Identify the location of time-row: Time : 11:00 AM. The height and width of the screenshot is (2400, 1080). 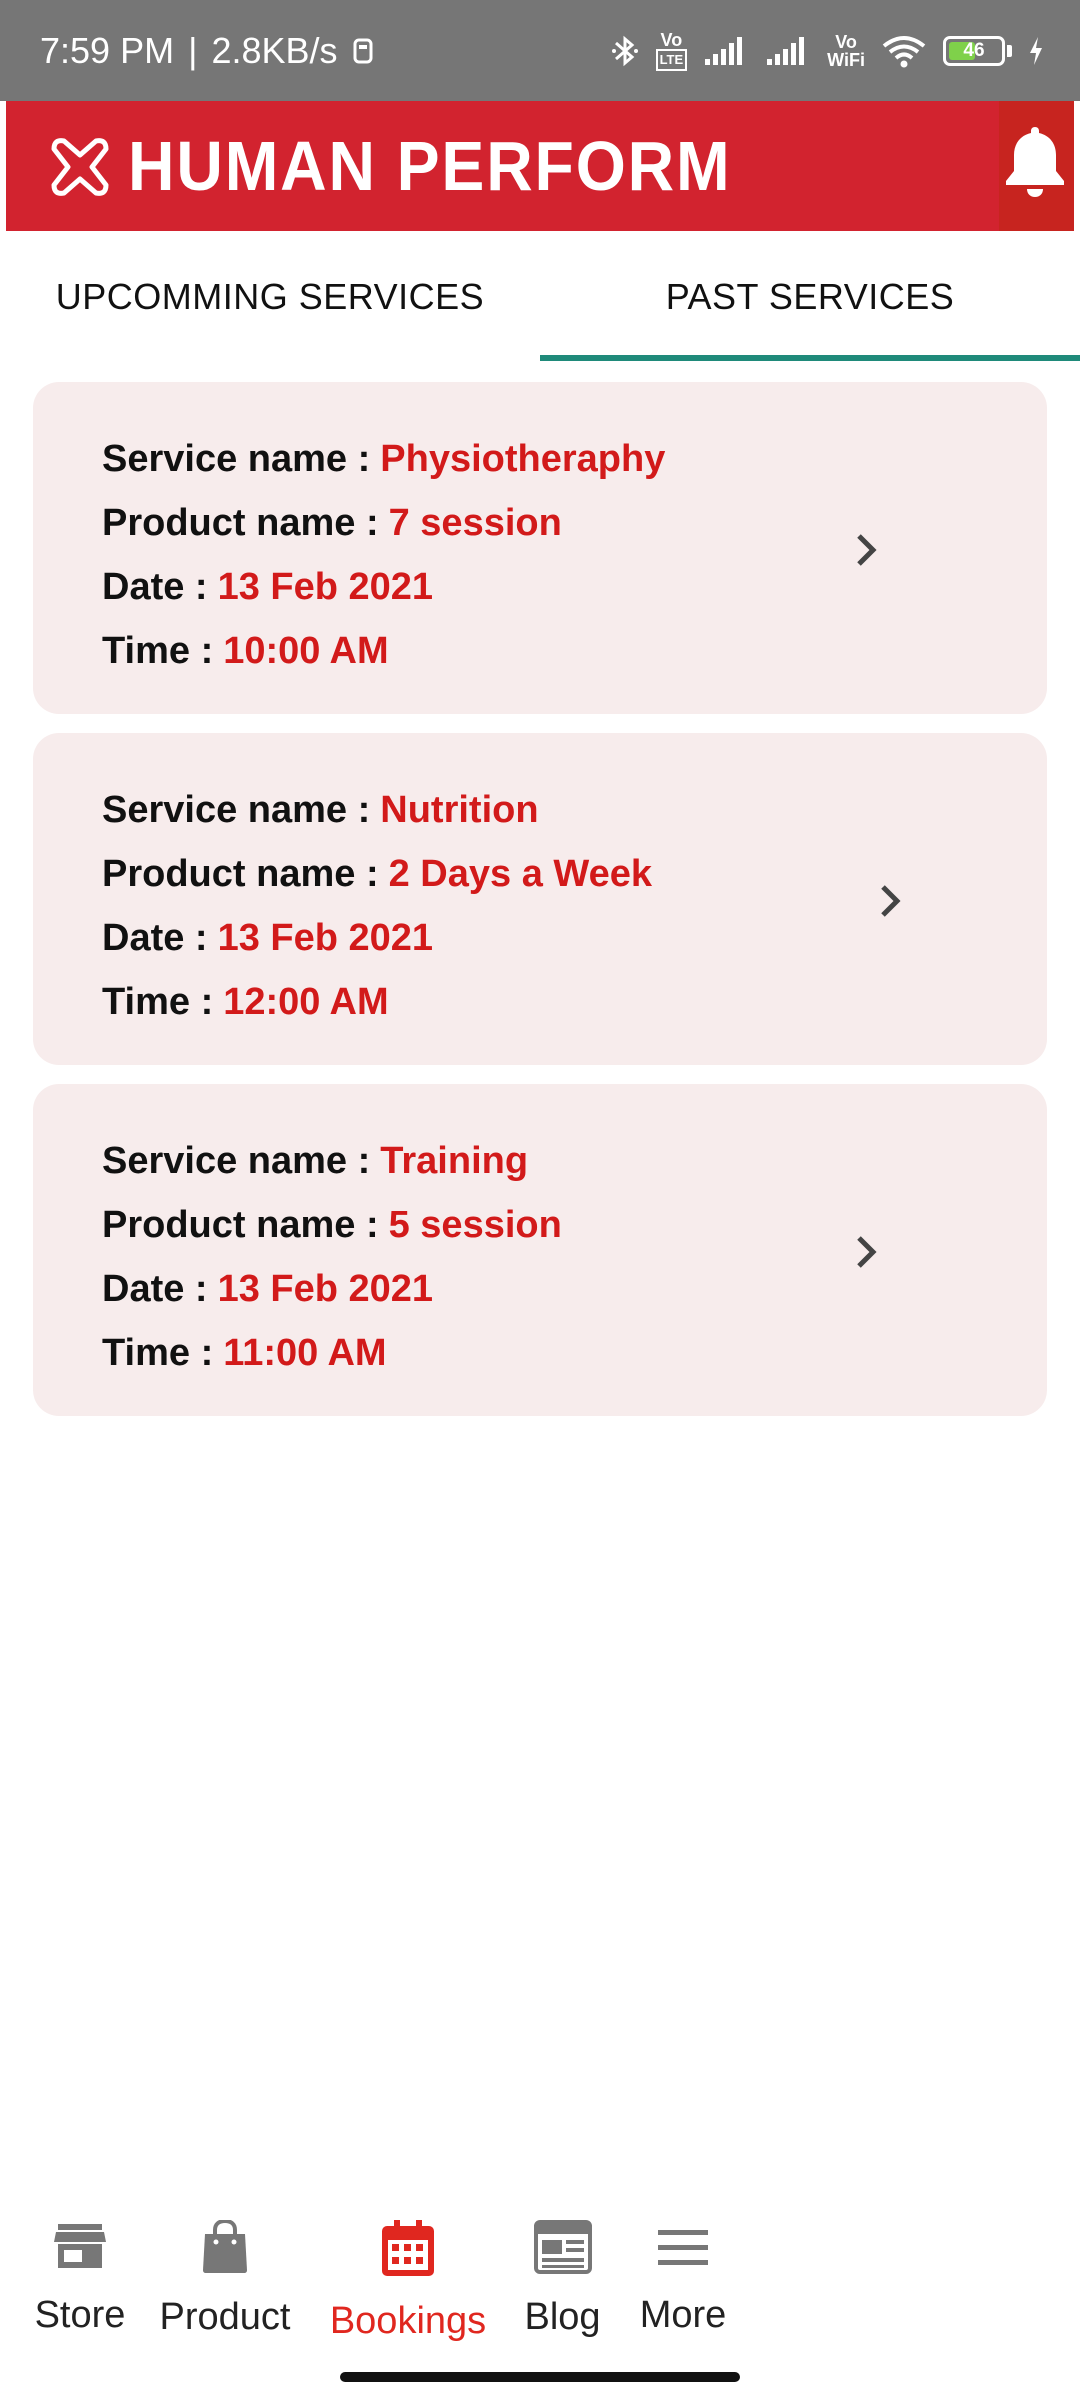
(244, 1353).